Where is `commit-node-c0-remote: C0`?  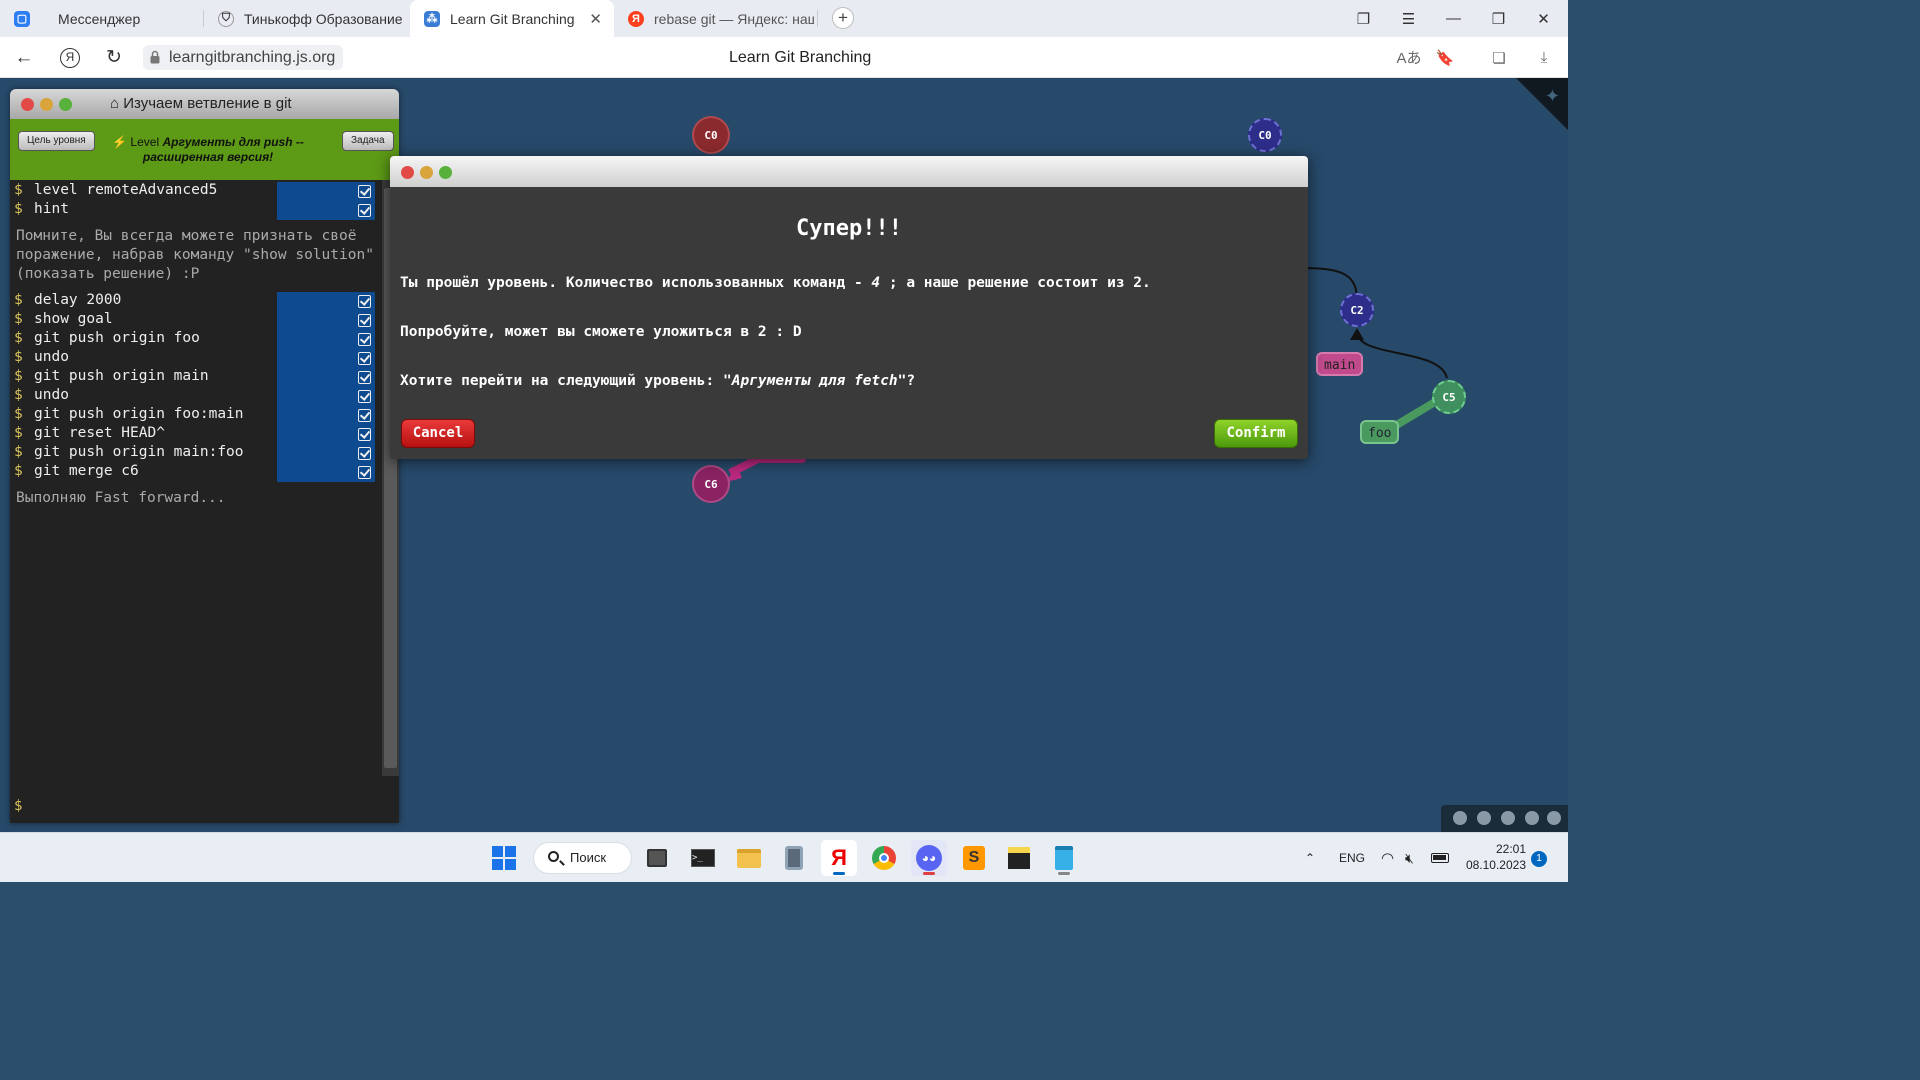 commit-node-c0-remote: C0 is located at coordinates (1265, 135).